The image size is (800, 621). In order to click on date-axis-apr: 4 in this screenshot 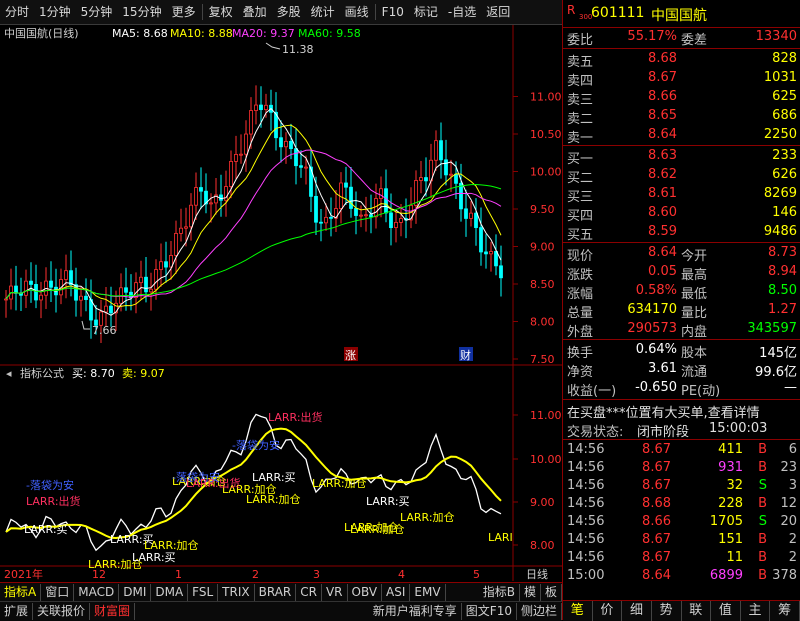, I will do `click(401, 574)`.